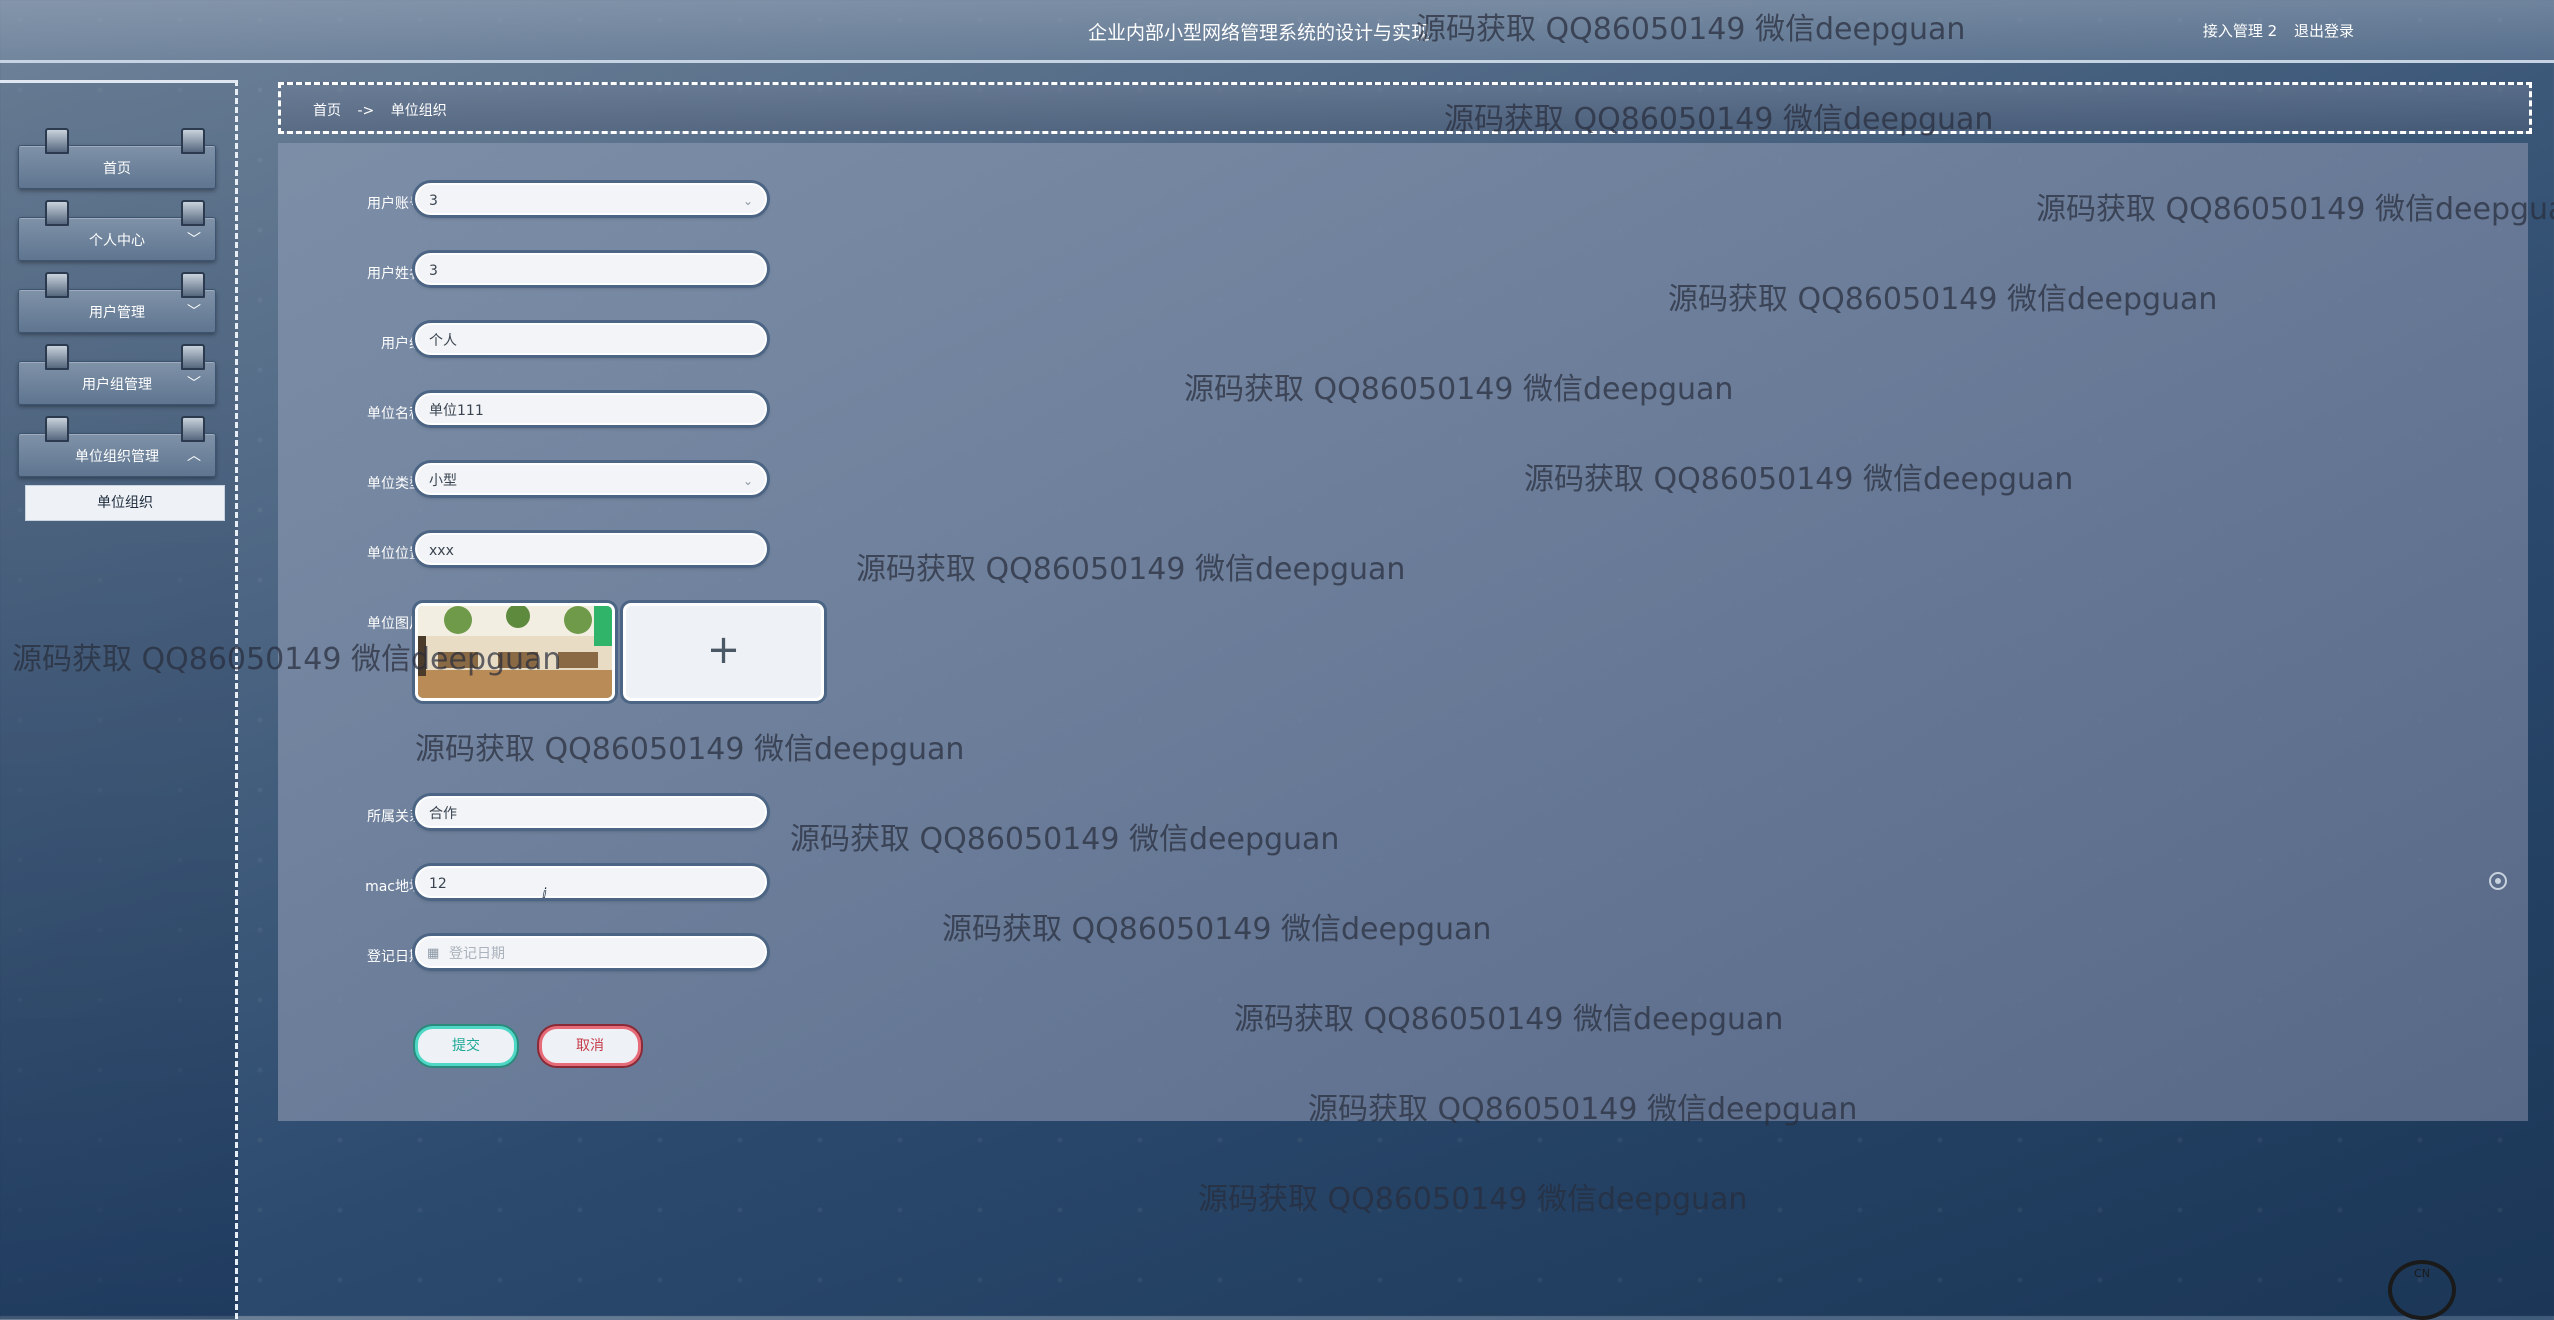 The height and width of the screenshot is (1320, 2554). Describe the element at coordinates (544, 894) in the screenshot. I see `text-cursor-icon: ⅈ` at that location.